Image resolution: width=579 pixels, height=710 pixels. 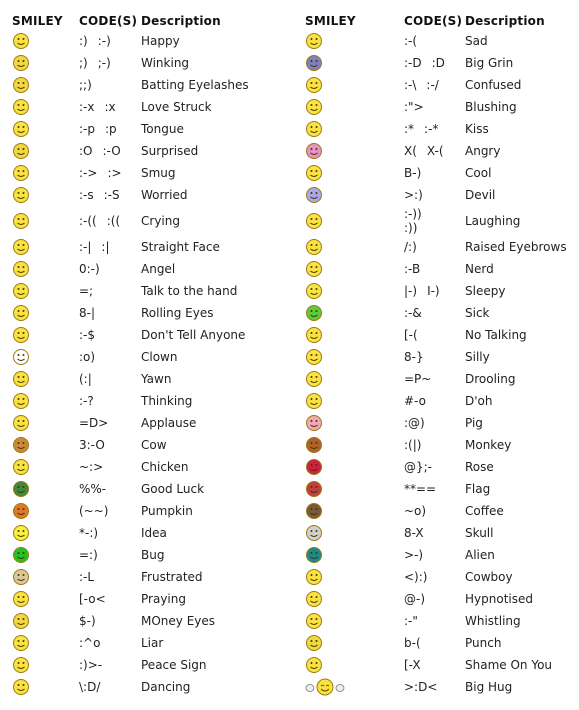 What do you see at coordinates (110, 467) in the screenshot?
I see `codes-cell: ~:>` at bounding box center [110, 467].